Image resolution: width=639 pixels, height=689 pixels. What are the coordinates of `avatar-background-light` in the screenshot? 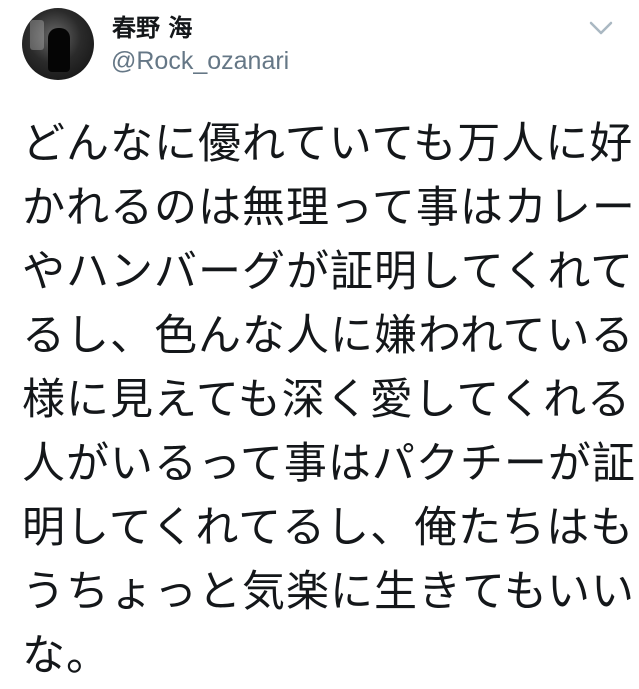 It's located at (37, 35).